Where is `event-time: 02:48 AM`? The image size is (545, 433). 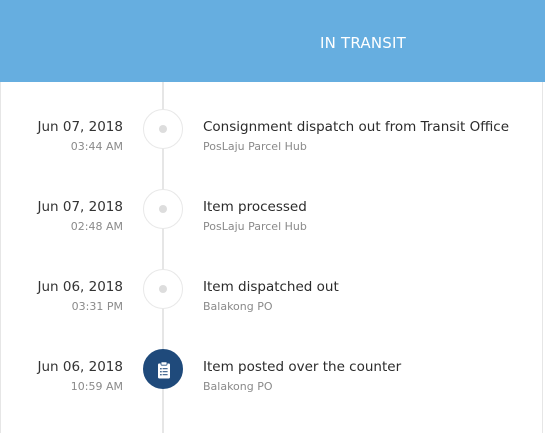 event-time: 02:48 AM is located at coordinates (96, 226).